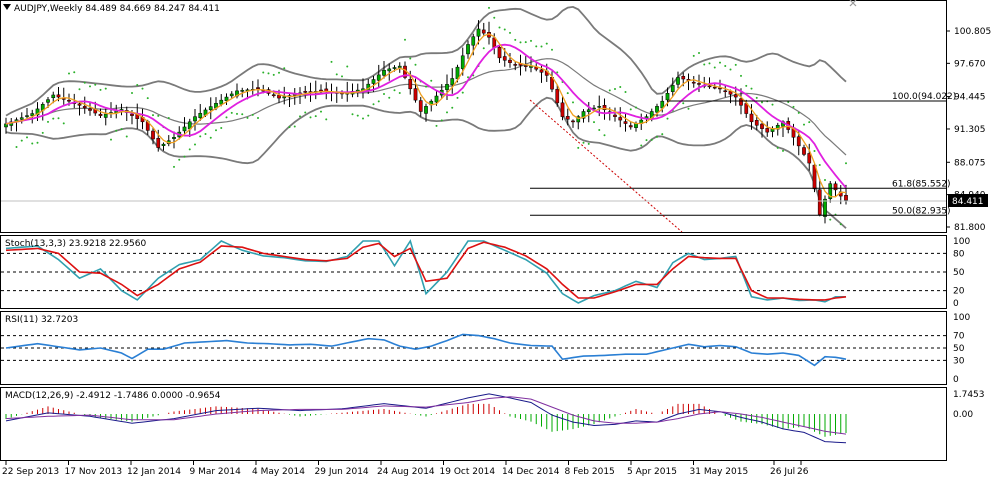  What do you see at coordinates (959, 349) in the screenshot?
I see `indicator-tick-label: 50` at bounding box center [959, 349].